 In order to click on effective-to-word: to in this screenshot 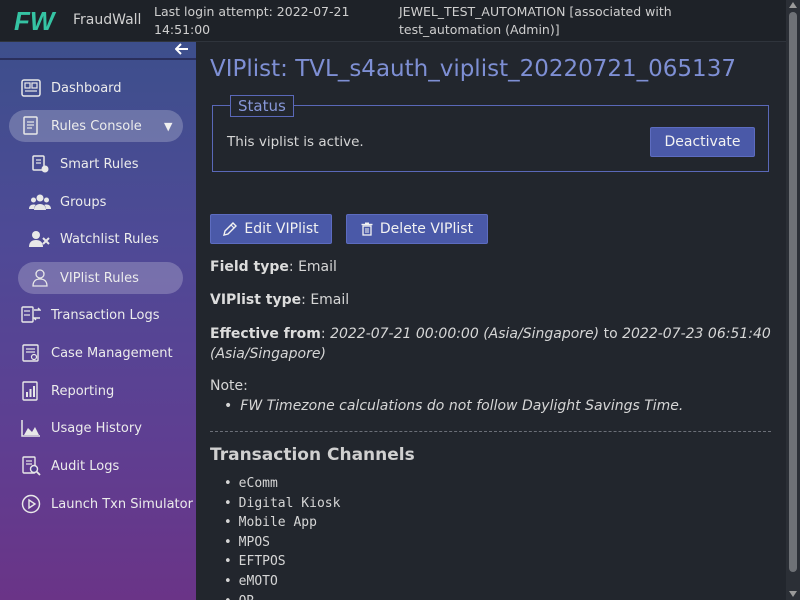, I will do `click(610, 334)`.